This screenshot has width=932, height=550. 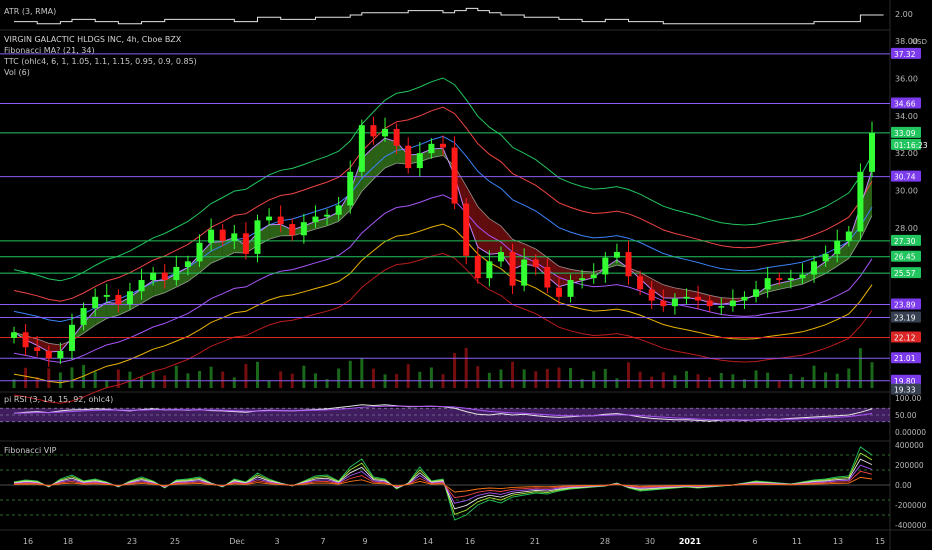 I want to click on x-axis-tick: Dec, so click(x=236, y=541).